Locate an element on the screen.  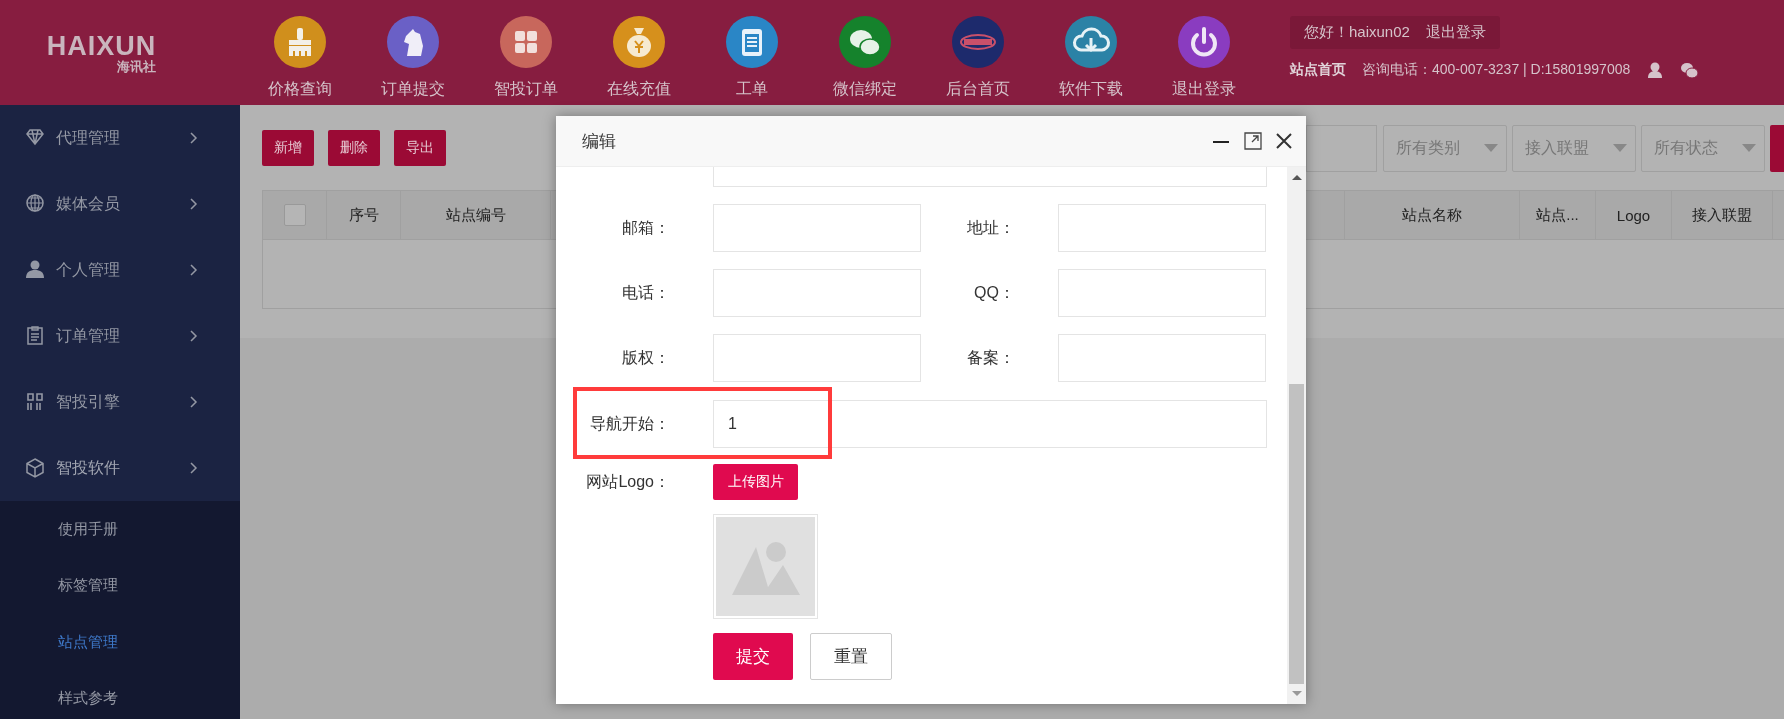
upload-button: 上传图片 is located at coordinates (755, 482).